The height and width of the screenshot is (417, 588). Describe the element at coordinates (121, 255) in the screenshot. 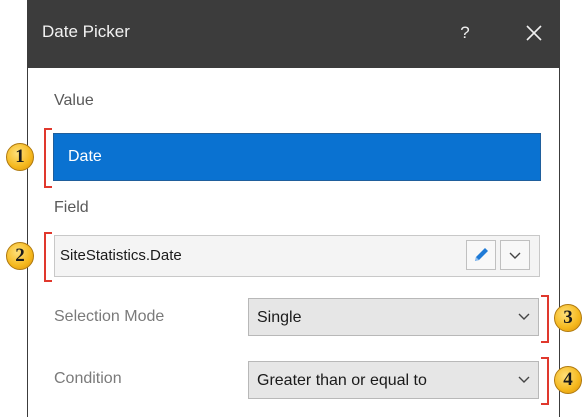

I see `field-value: SiteStatistics.Date` at that location.